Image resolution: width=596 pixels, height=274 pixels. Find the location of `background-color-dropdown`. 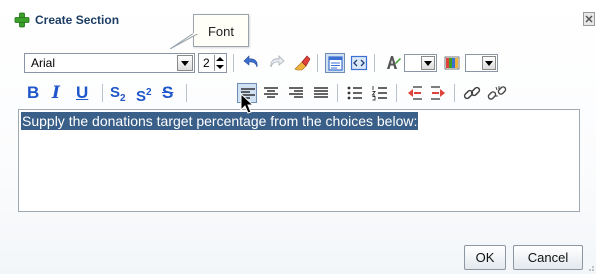

background-color-dropdown is located at coordinates (481, 63).